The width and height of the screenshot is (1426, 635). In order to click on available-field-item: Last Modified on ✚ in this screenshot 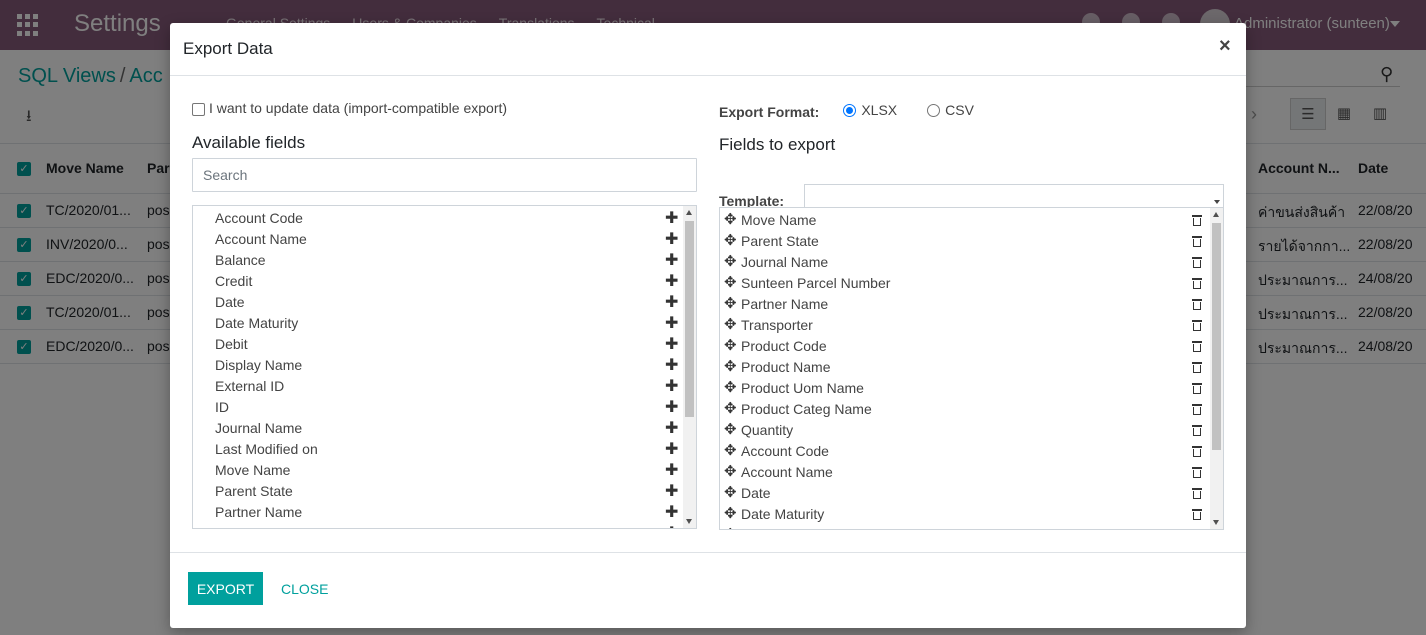, I will do `click(438, 449)`.